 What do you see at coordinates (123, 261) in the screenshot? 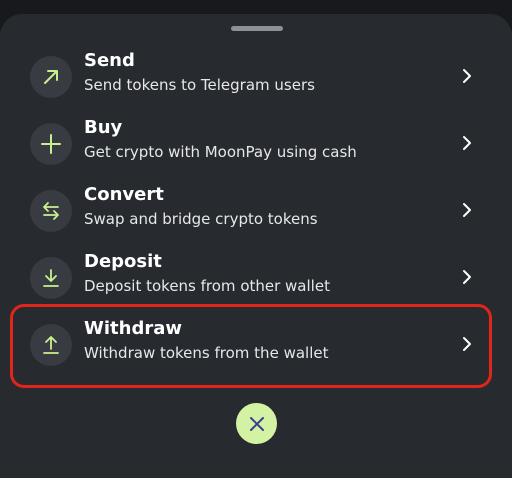
I see `menu-item-title: Deposit` at bounding box center [123, 261].